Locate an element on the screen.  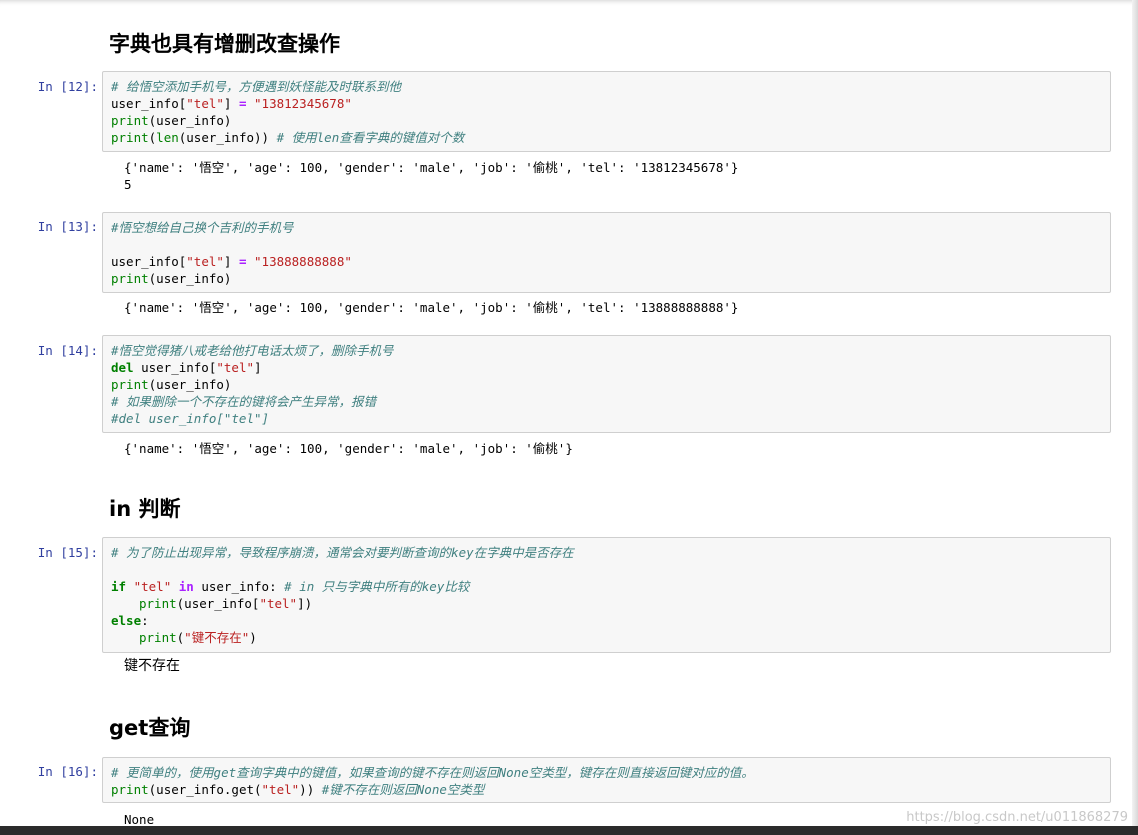
code-line: print(len(user_info)) # 使用len查看字典的键值对个数 is located at coordinates (606, 137).